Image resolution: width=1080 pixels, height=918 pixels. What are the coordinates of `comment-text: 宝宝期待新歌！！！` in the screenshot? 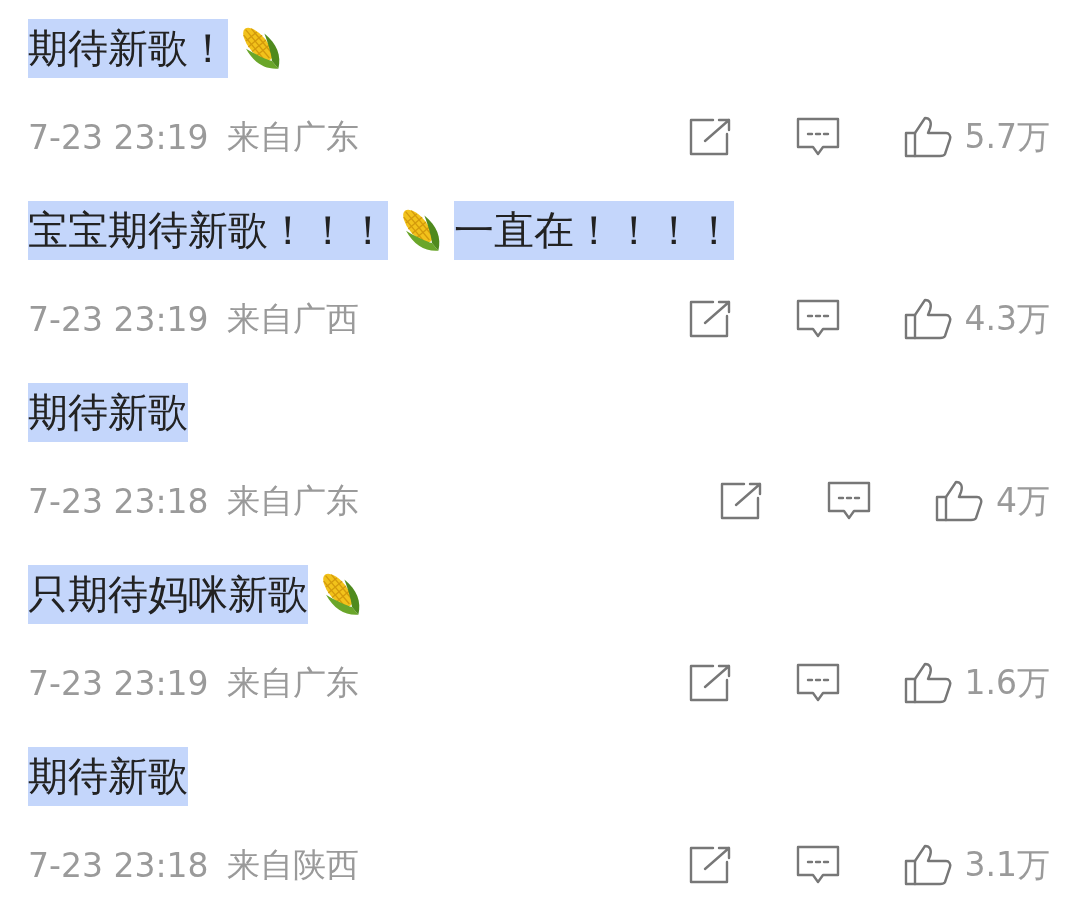 It's located at (208, 230).